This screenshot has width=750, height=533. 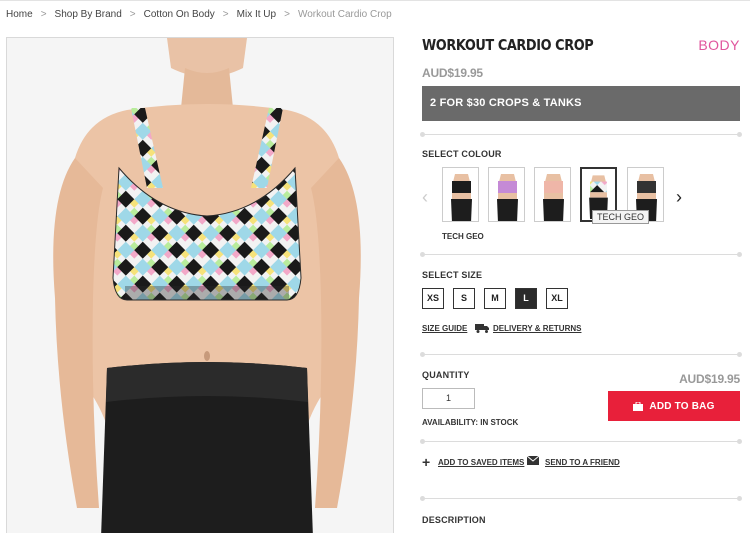 I want to click on size-option-s: S, so click(x=464, y=298).